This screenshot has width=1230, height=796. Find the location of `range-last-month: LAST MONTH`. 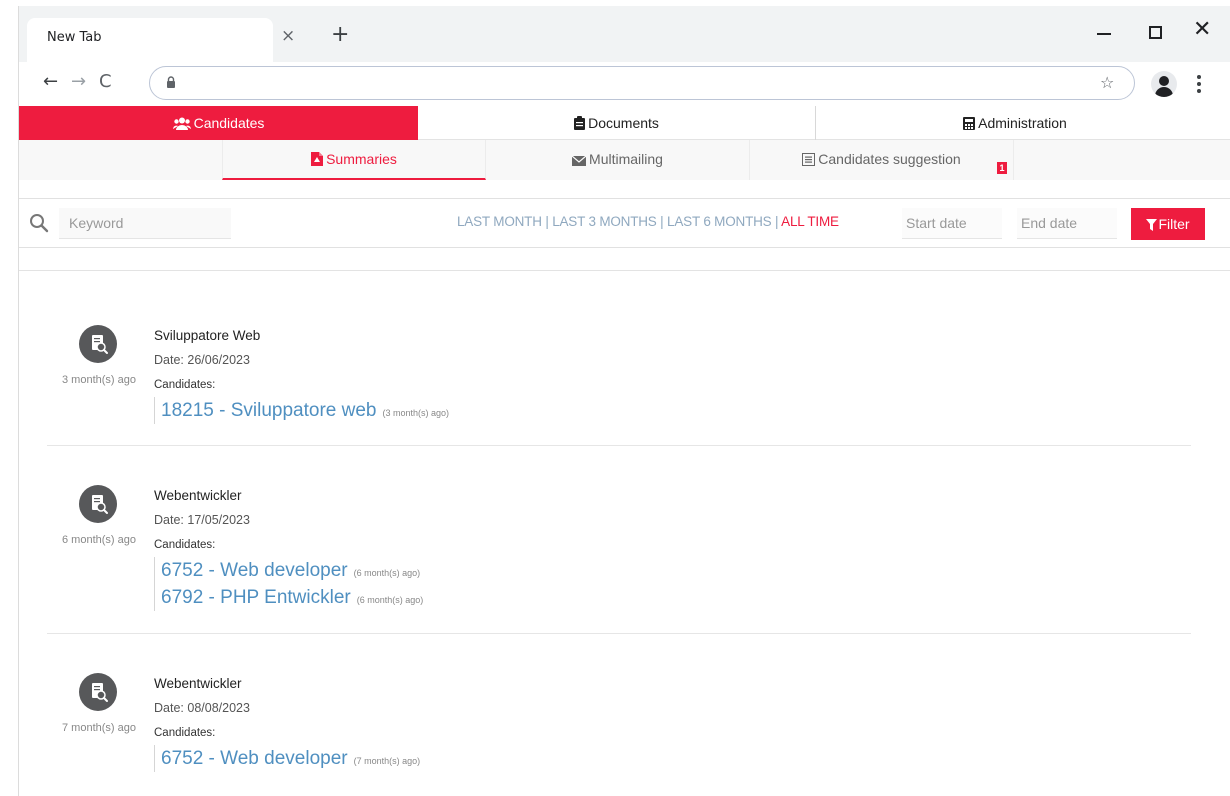

range-last-month: LAST MONTH is located at coordinates (499, 221).